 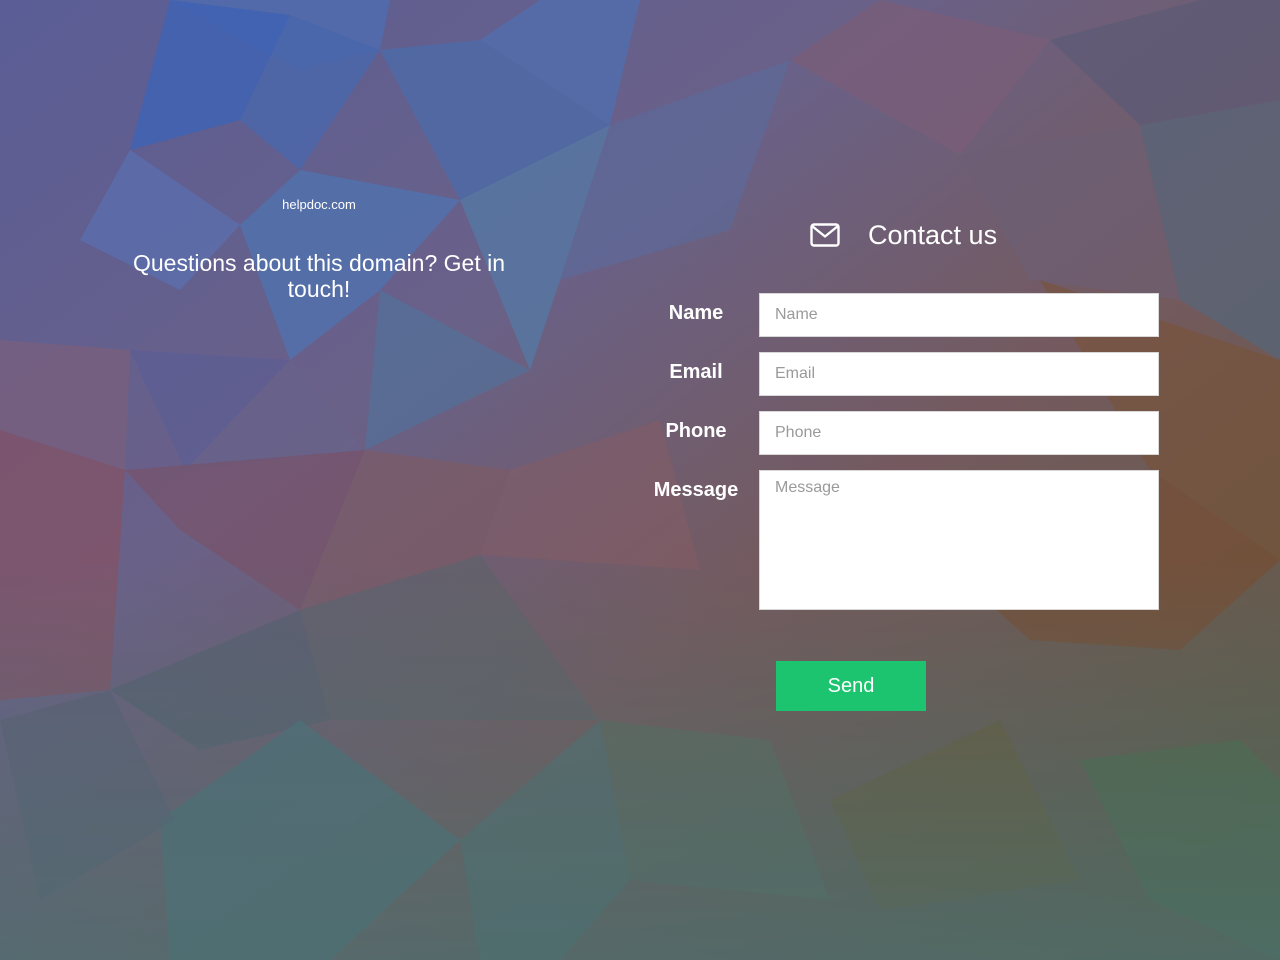 I want to click on message-row: Message, so click(x=900, y=540).